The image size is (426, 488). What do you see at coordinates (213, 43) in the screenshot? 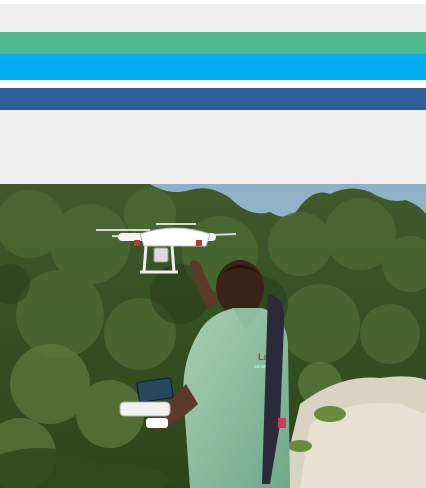
I see `green-stripe` at bounding box center [213, 43].